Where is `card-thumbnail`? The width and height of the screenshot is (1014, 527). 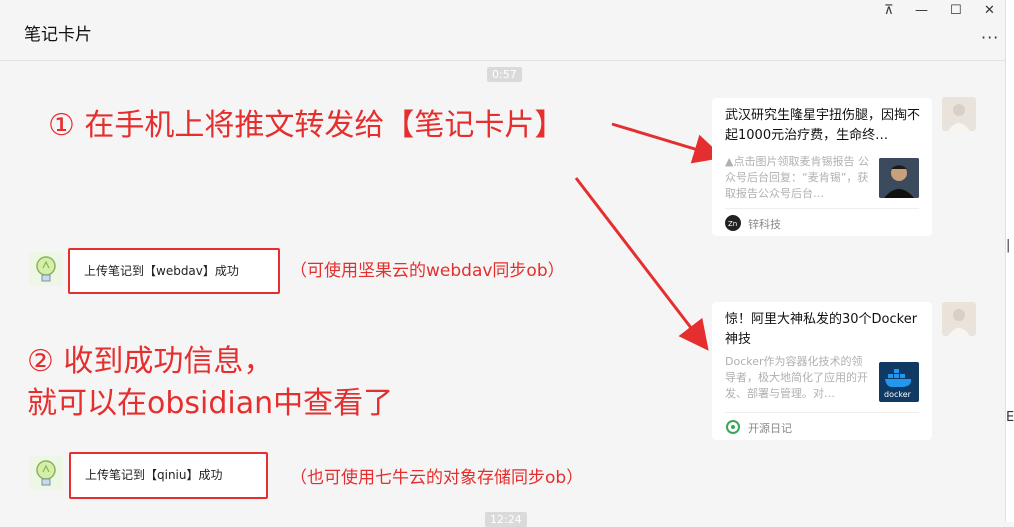 card-thumbnail is located at coordinates (899, 178).